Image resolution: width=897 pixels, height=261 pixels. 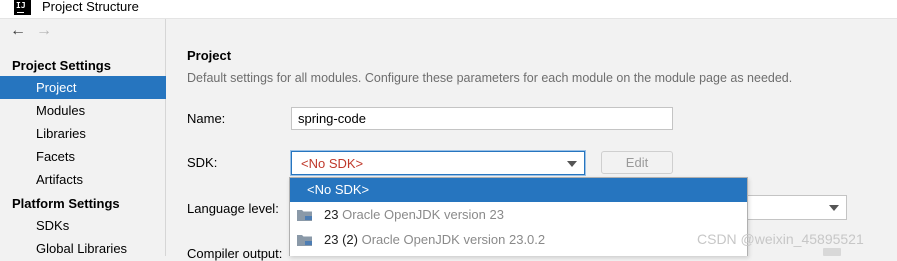 What do you see at coordinates (83, 110) in the screenshot?
I see `sidebar-item-modules: Modules` at bounding box center [83, 110].